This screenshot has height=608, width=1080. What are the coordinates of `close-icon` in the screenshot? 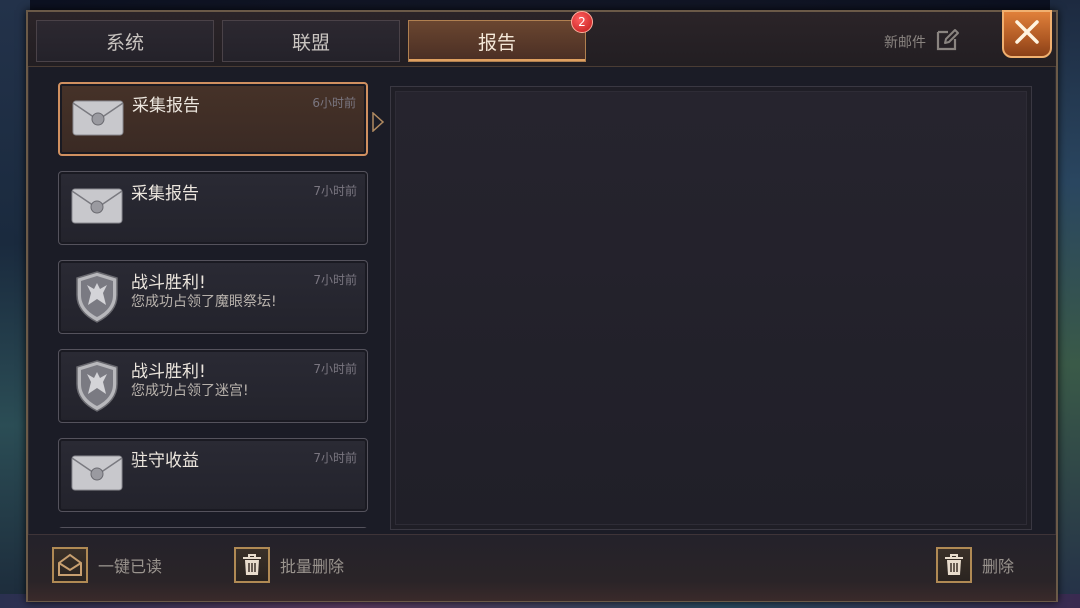 It's located at (1027, 34).